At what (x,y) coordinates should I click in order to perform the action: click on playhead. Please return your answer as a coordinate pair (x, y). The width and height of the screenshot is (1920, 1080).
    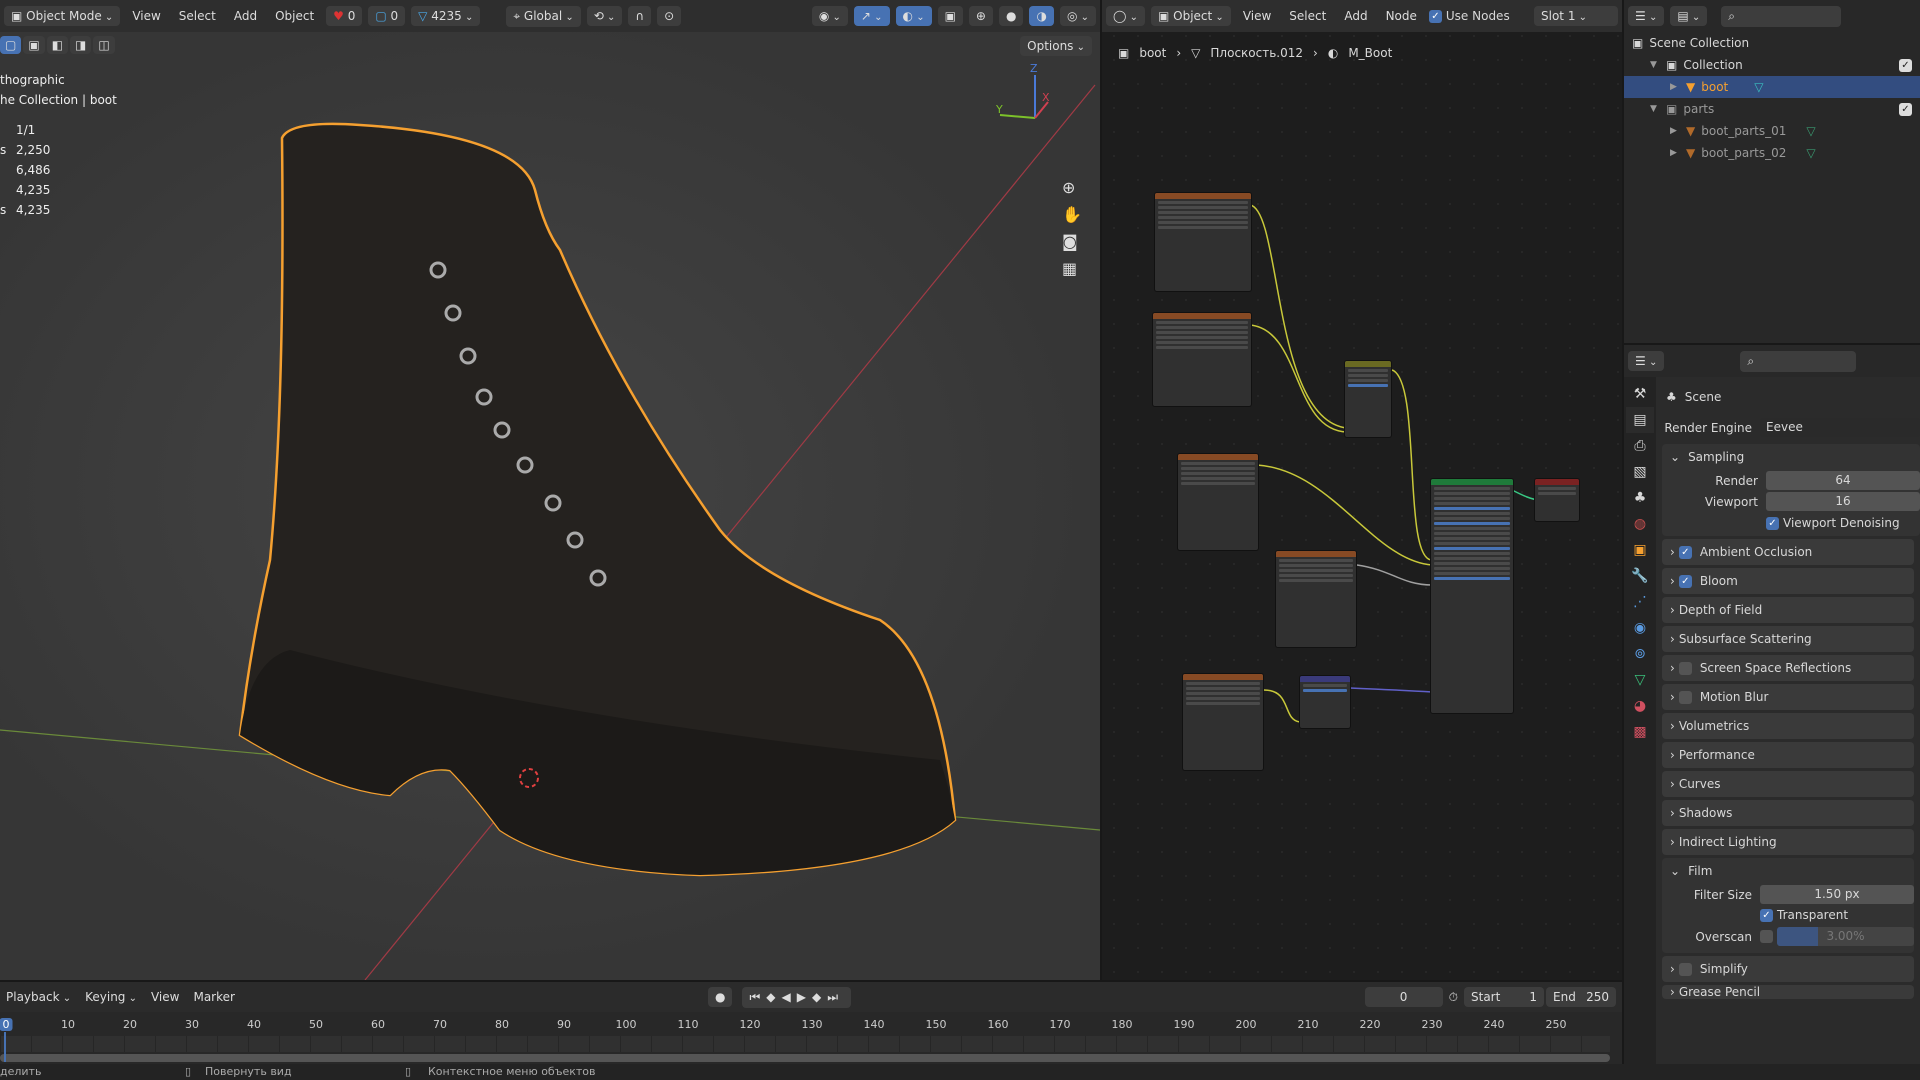
    Looking at the image, I should click on (5, 1047).